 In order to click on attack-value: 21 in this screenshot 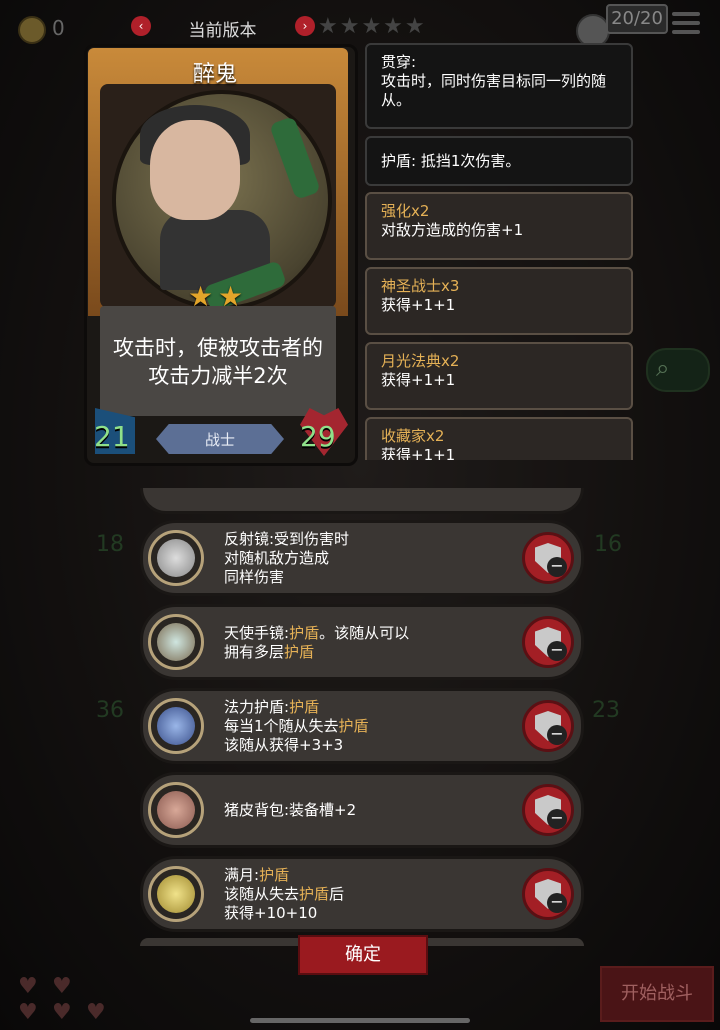, I will do `click(112, 436)`.